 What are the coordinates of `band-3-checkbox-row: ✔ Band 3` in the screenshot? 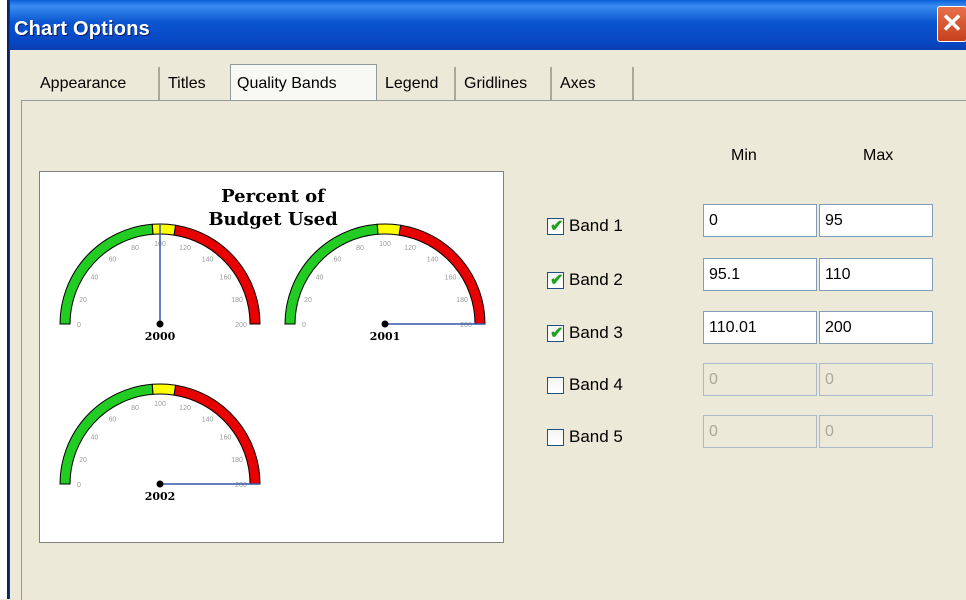 It's located at (585, 333).